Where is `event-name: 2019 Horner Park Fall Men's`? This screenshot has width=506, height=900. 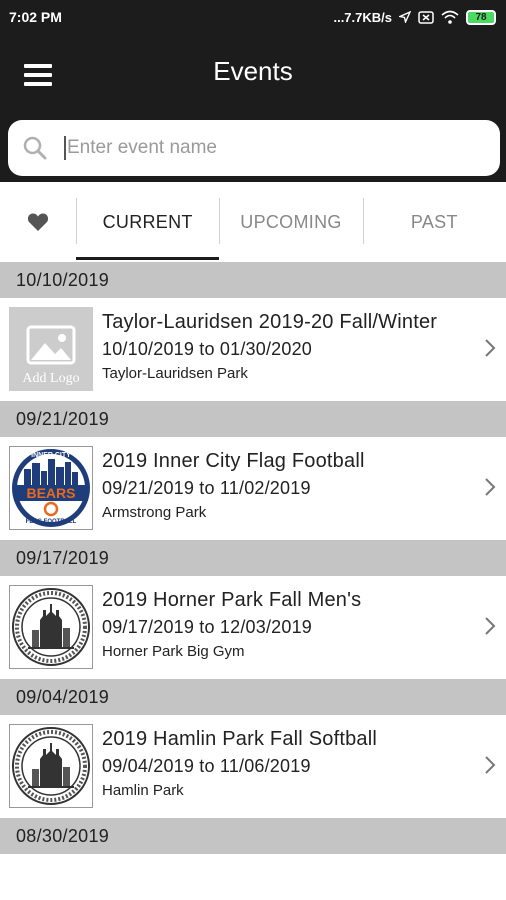
event-name: 2019 Horner Park Fall Men's is located at coordinates (232, 600).